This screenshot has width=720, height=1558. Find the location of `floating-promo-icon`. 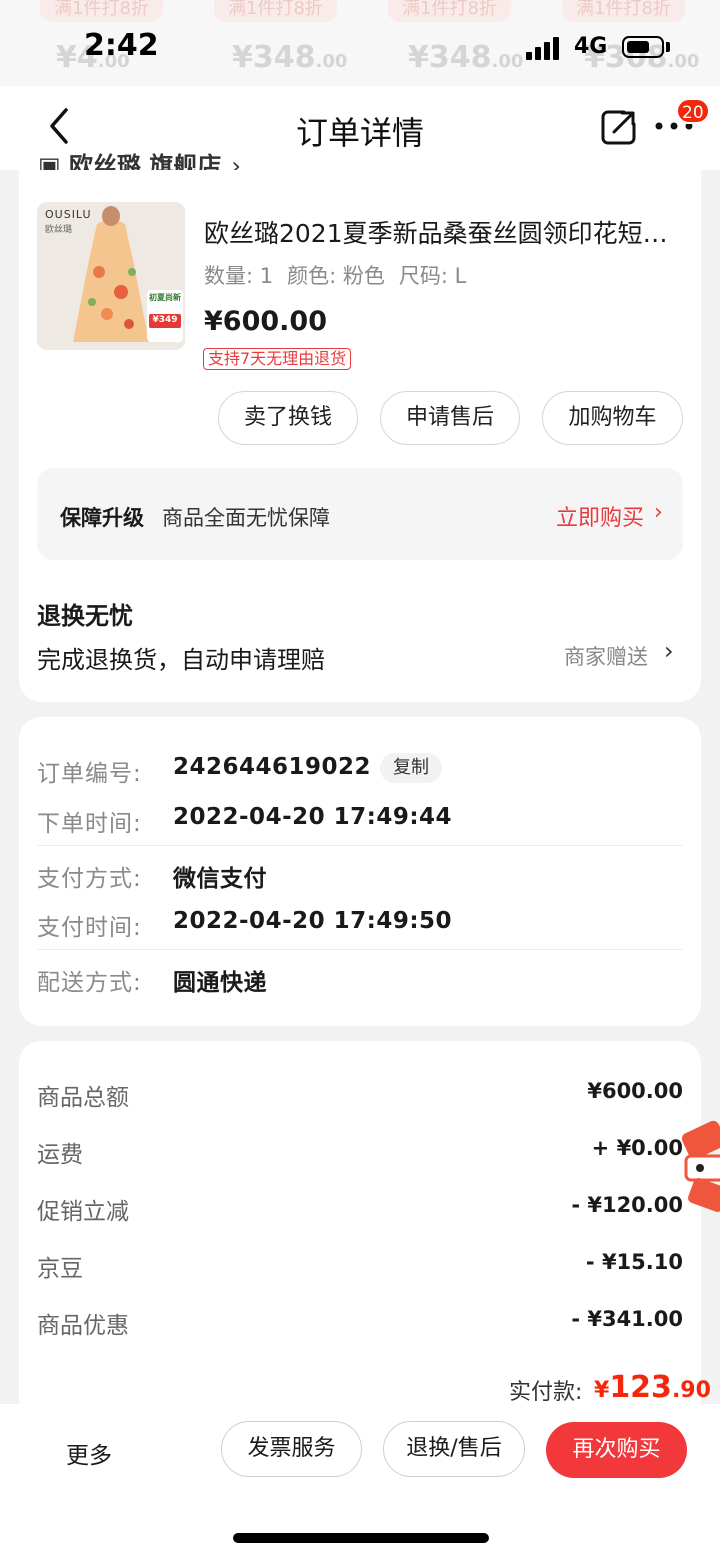

floating-promo-icon is located at coordinates (698, 1164).